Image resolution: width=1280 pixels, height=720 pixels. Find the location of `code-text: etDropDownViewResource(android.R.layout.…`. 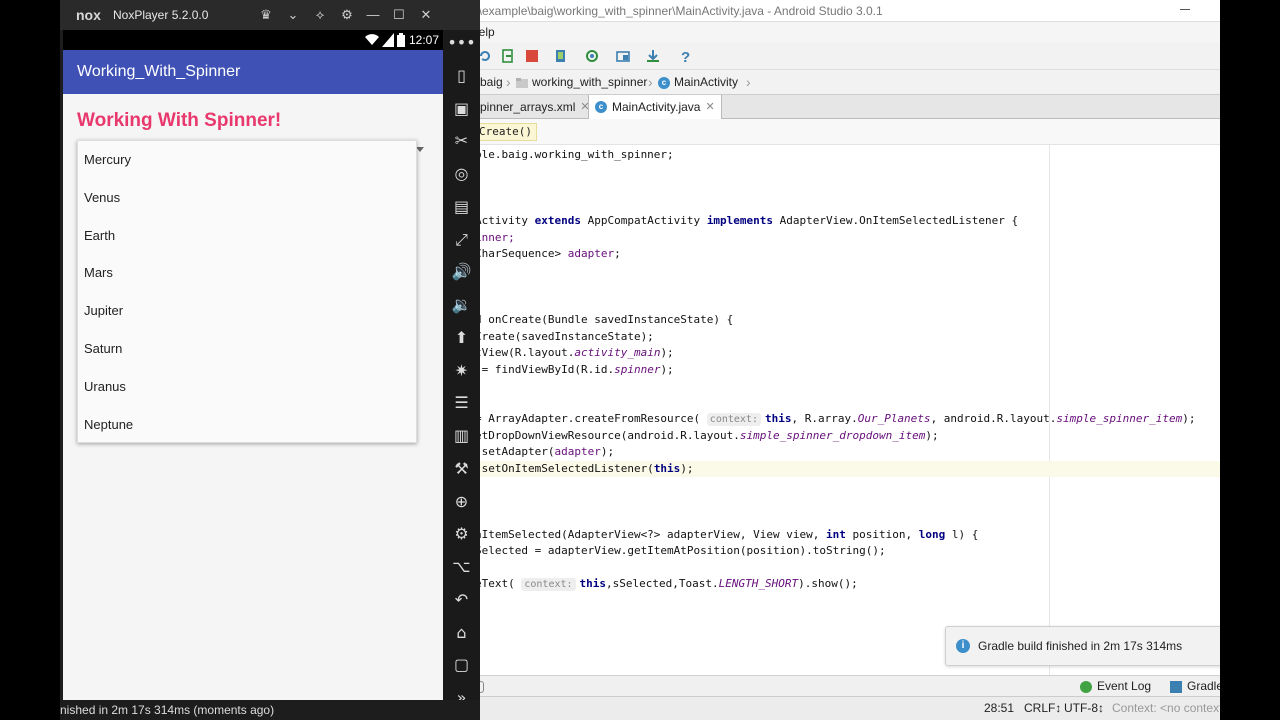

code-text: etDropDownViewResource(android.R.layout.… is located at coordinates (707, 436).